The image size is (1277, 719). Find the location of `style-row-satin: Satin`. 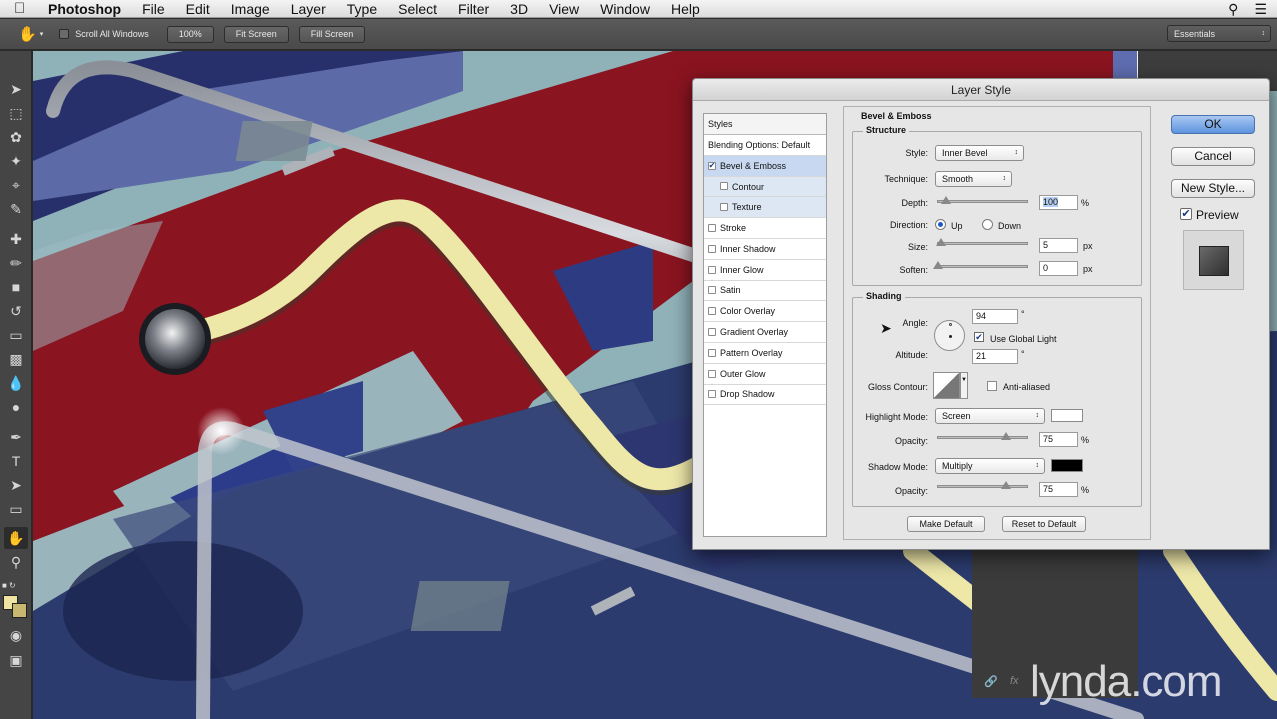

style-row-satin: Satin is located at coordinates (765, 291).